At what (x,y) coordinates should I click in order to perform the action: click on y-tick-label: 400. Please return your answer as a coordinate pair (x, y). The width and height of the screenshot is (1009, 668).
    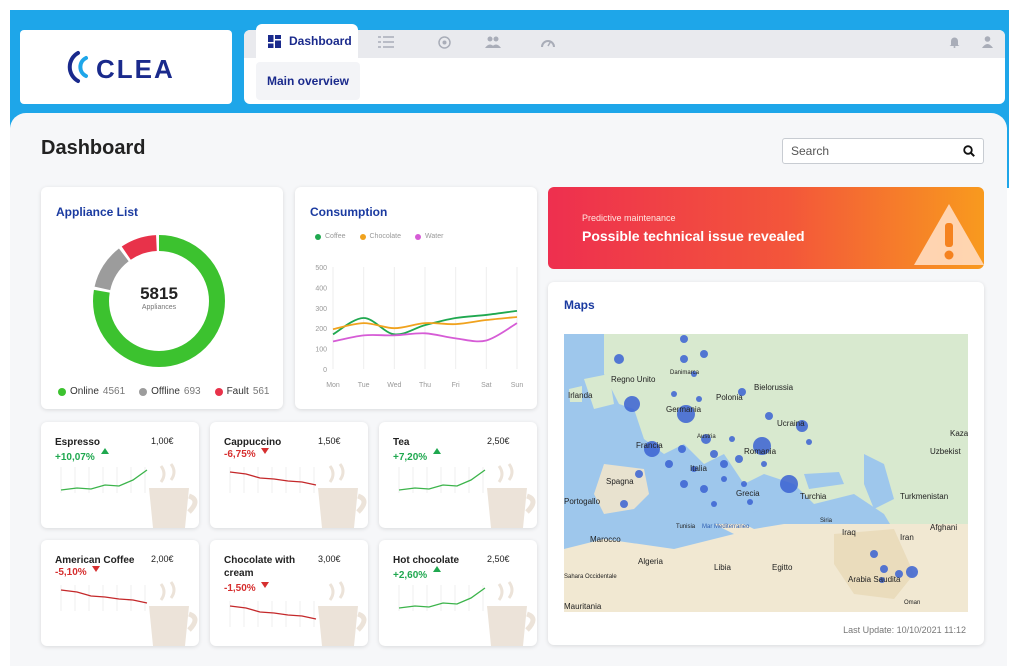
    Looking at the image, I should click on (321, 288).